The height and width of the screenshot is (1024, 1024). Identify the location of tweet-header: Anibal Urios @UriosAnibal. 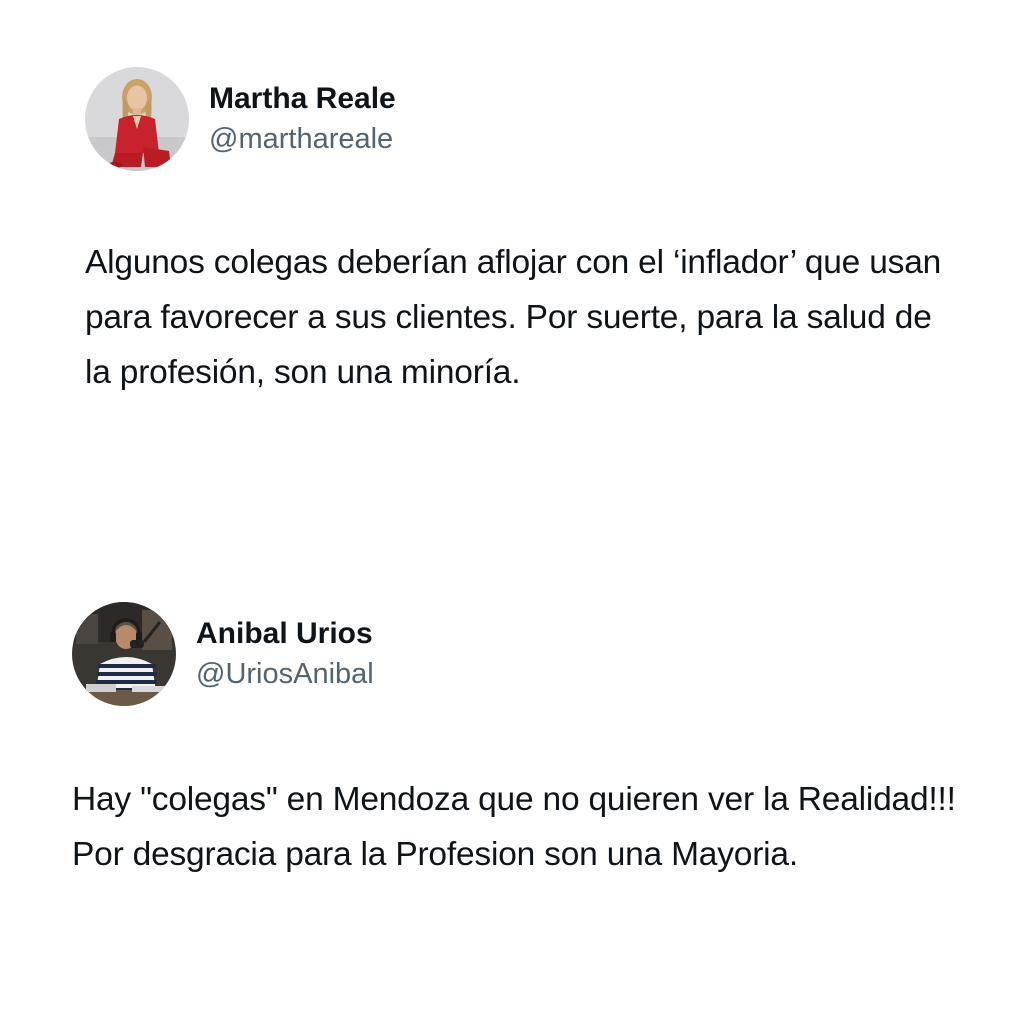
(532, 654).